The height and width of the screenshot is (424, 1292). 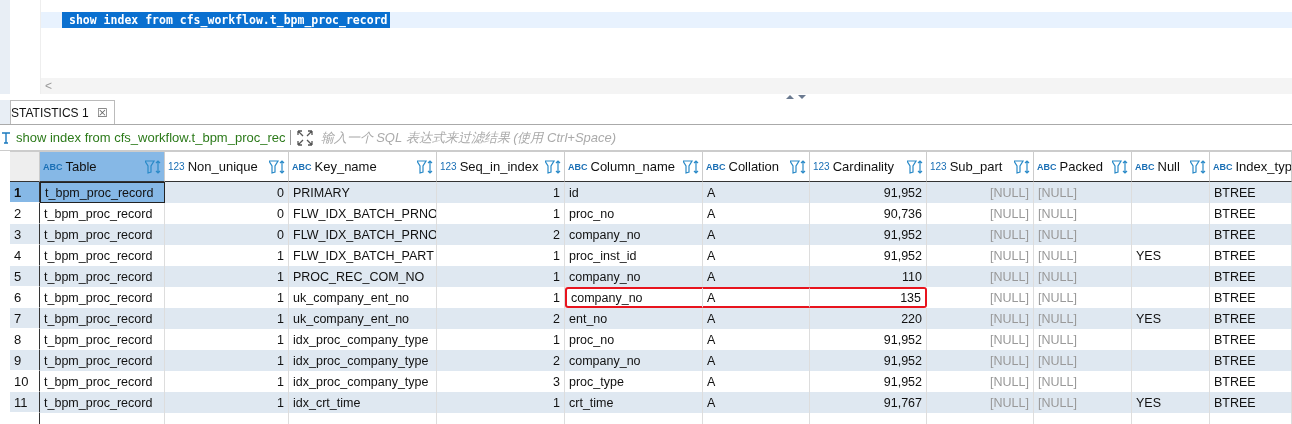 What do you see at coordinates (868, 318) in the screenshot?
I see `table-cell: 220` at bounding box center [868, 318].